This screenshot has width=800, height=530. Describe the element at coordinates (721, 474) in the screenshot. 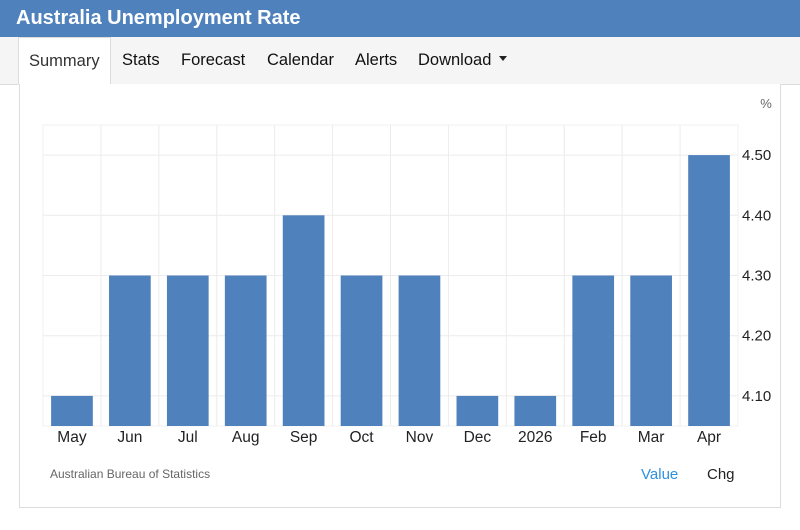

I see `chg-toggle: Chg` at that location.